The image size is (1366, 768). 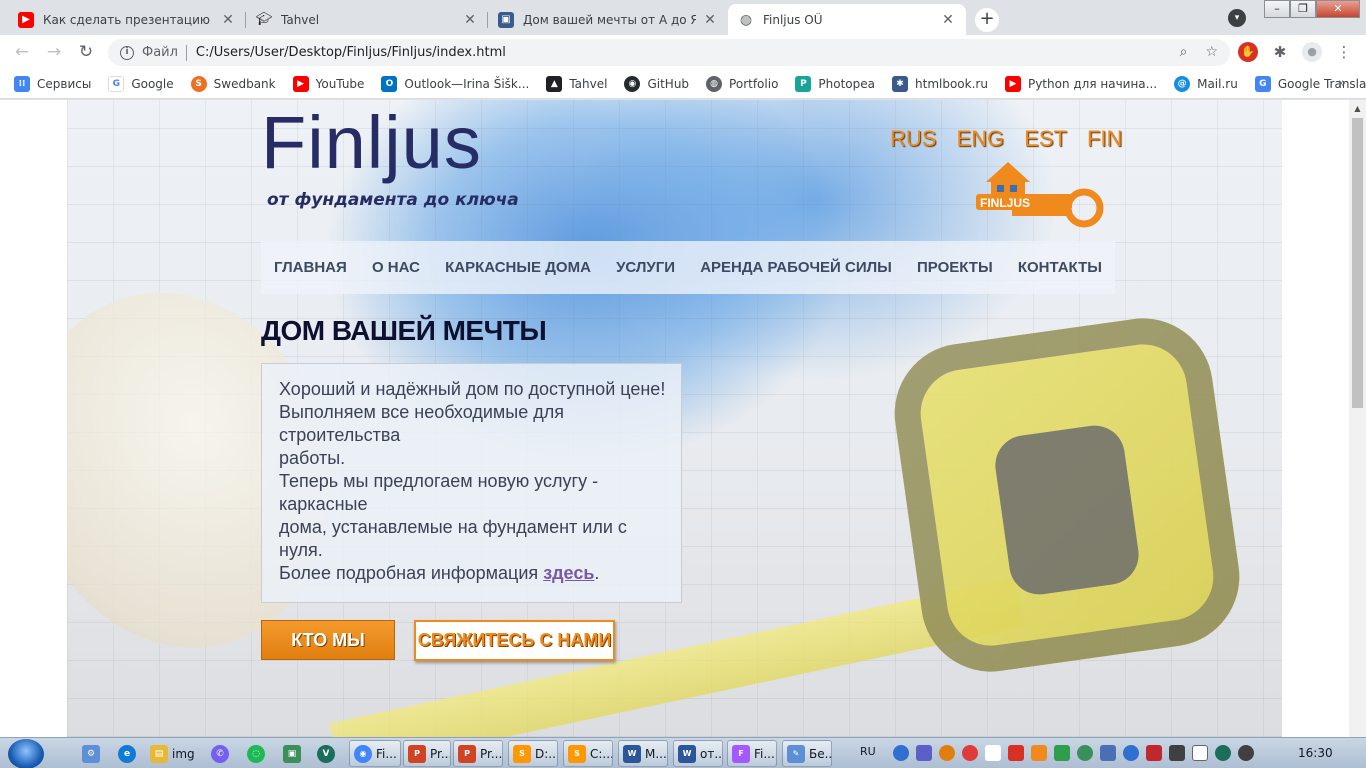 I want to click on nav-labor-rental: АРЕНДА РАБОЧЕЙ СИЛЫ, so click(x=796, y=267).